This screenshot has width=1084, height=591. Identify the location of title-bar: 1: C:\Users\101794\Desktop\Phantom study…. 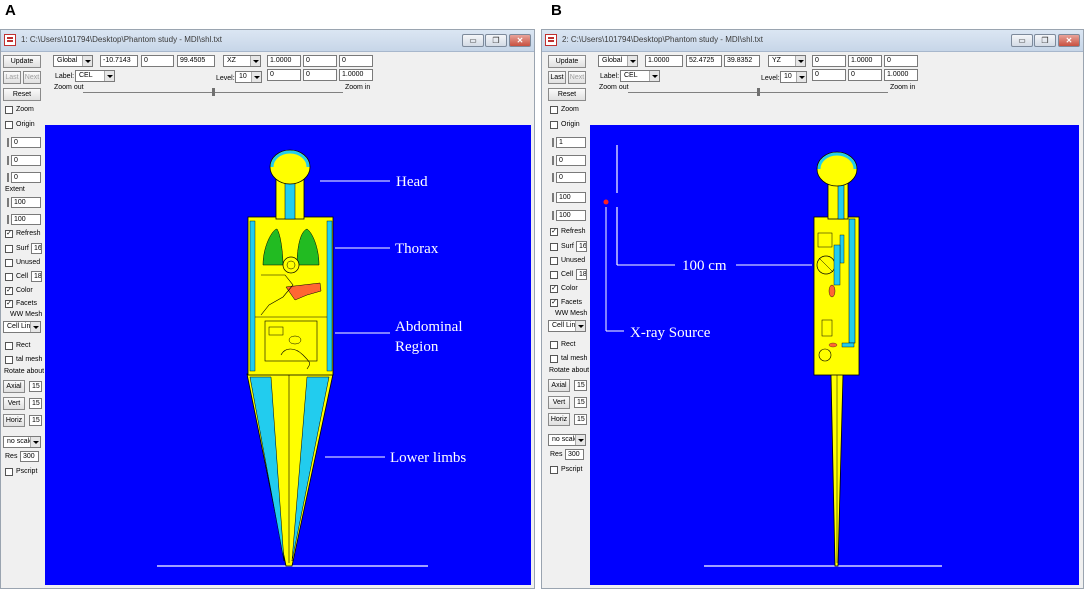
(267, 41).